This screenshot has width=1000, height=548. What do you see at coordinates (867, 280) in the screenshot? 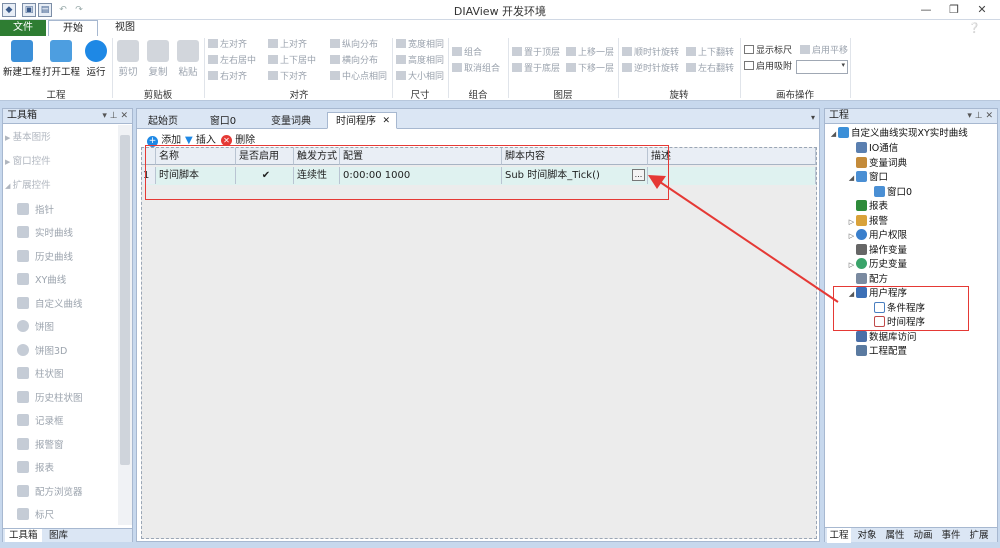
I see `tree-recipe: 配方` at bounding box center [867, 280].